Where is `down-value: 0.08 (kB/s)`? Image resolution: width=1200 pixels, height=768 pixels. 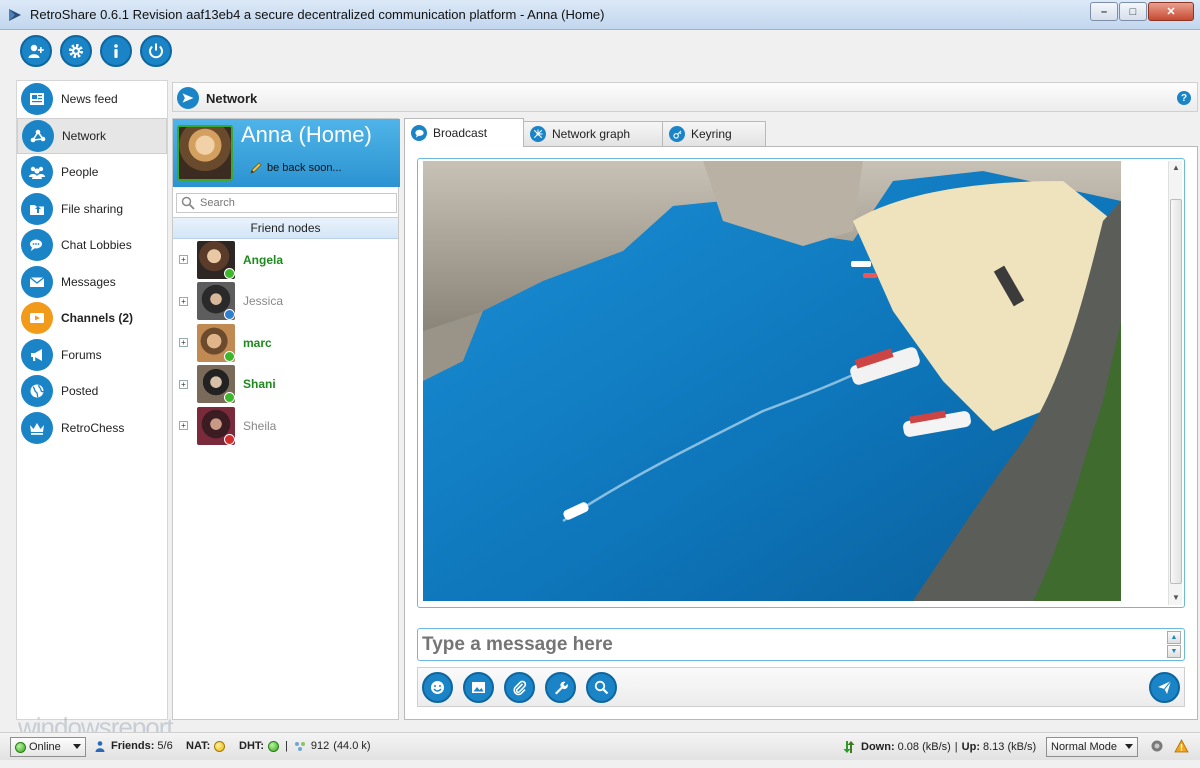
down-value: 0.08 (kB/s) is located at coordinates (924, 747).